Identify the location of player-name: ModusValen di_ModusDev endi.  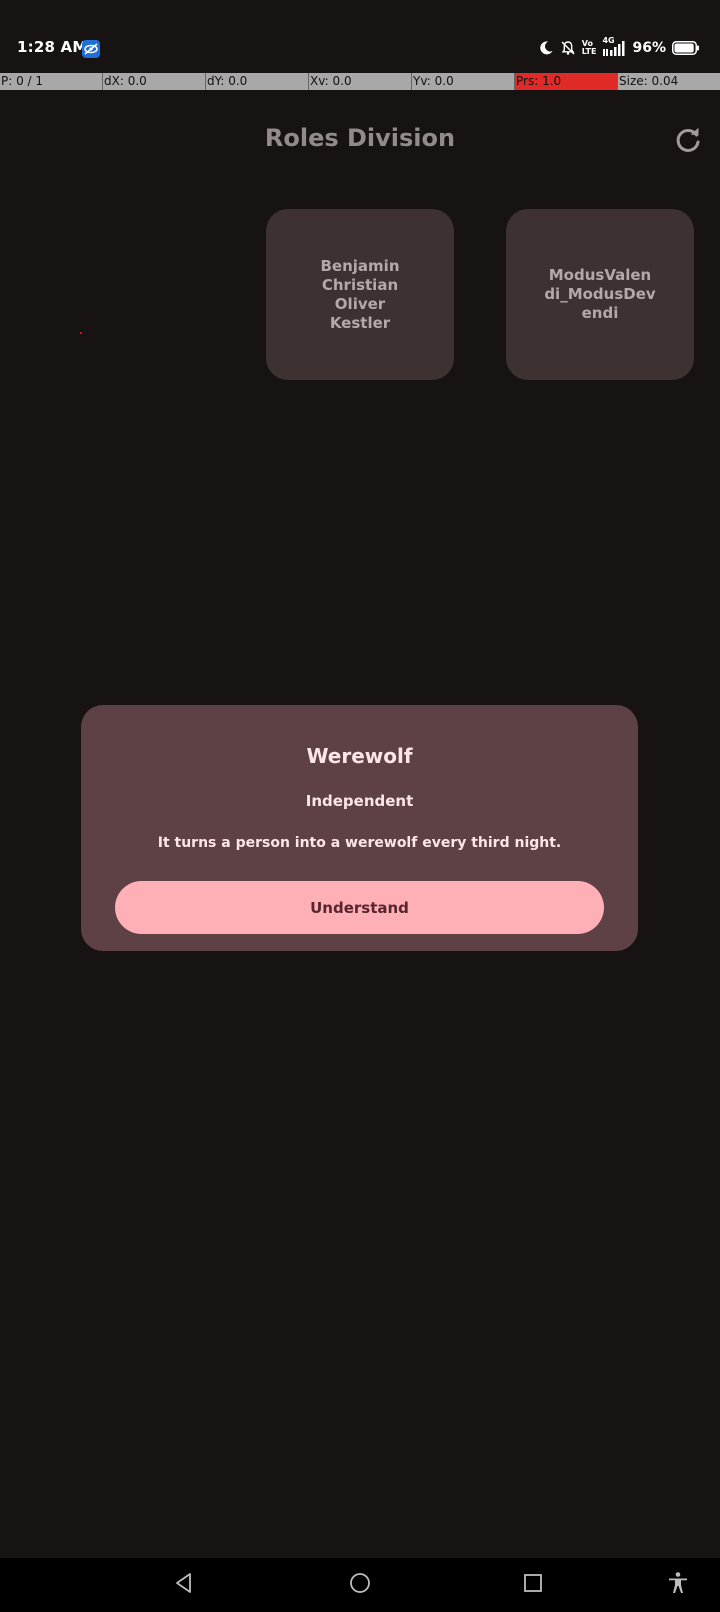
(600, 294).